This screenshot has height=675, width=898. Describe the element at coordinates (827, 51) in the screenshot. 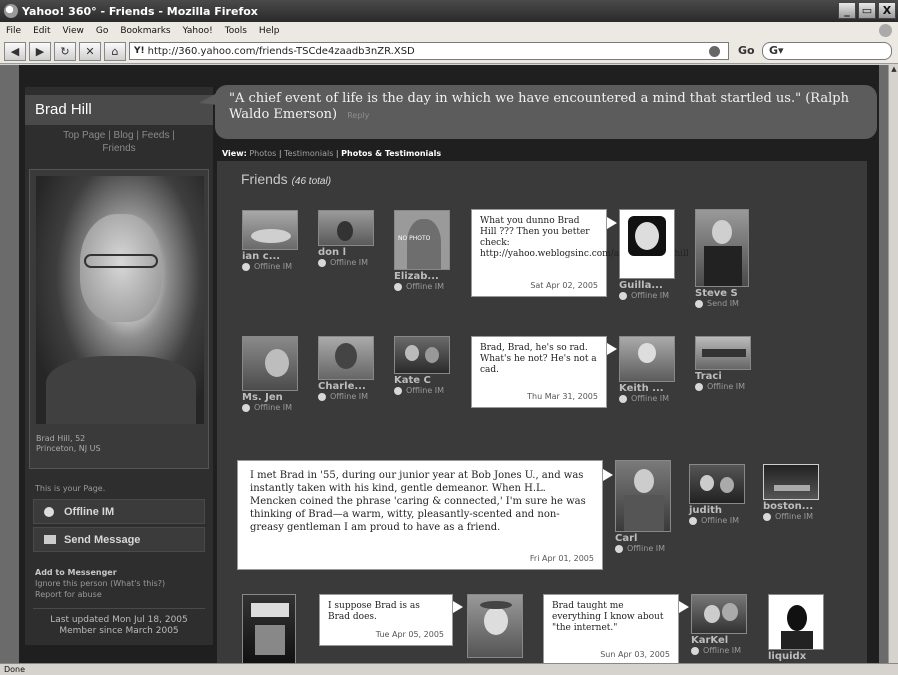

I see `search-input: G▾` at that location.